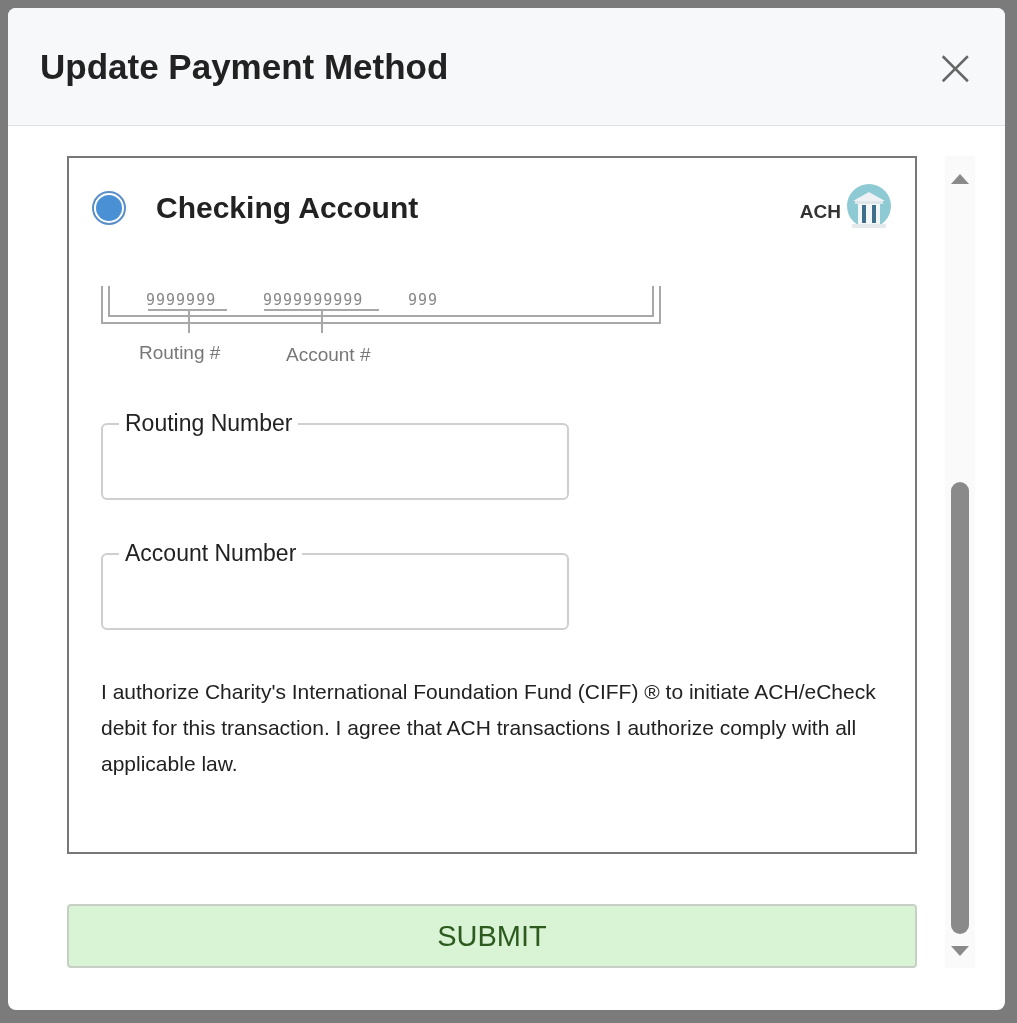 This screenshot has width=1017, height=1023. Describe the element at coordinates (181, 300) in the screenshot. I see `routing-digits: 9999999` at that location.